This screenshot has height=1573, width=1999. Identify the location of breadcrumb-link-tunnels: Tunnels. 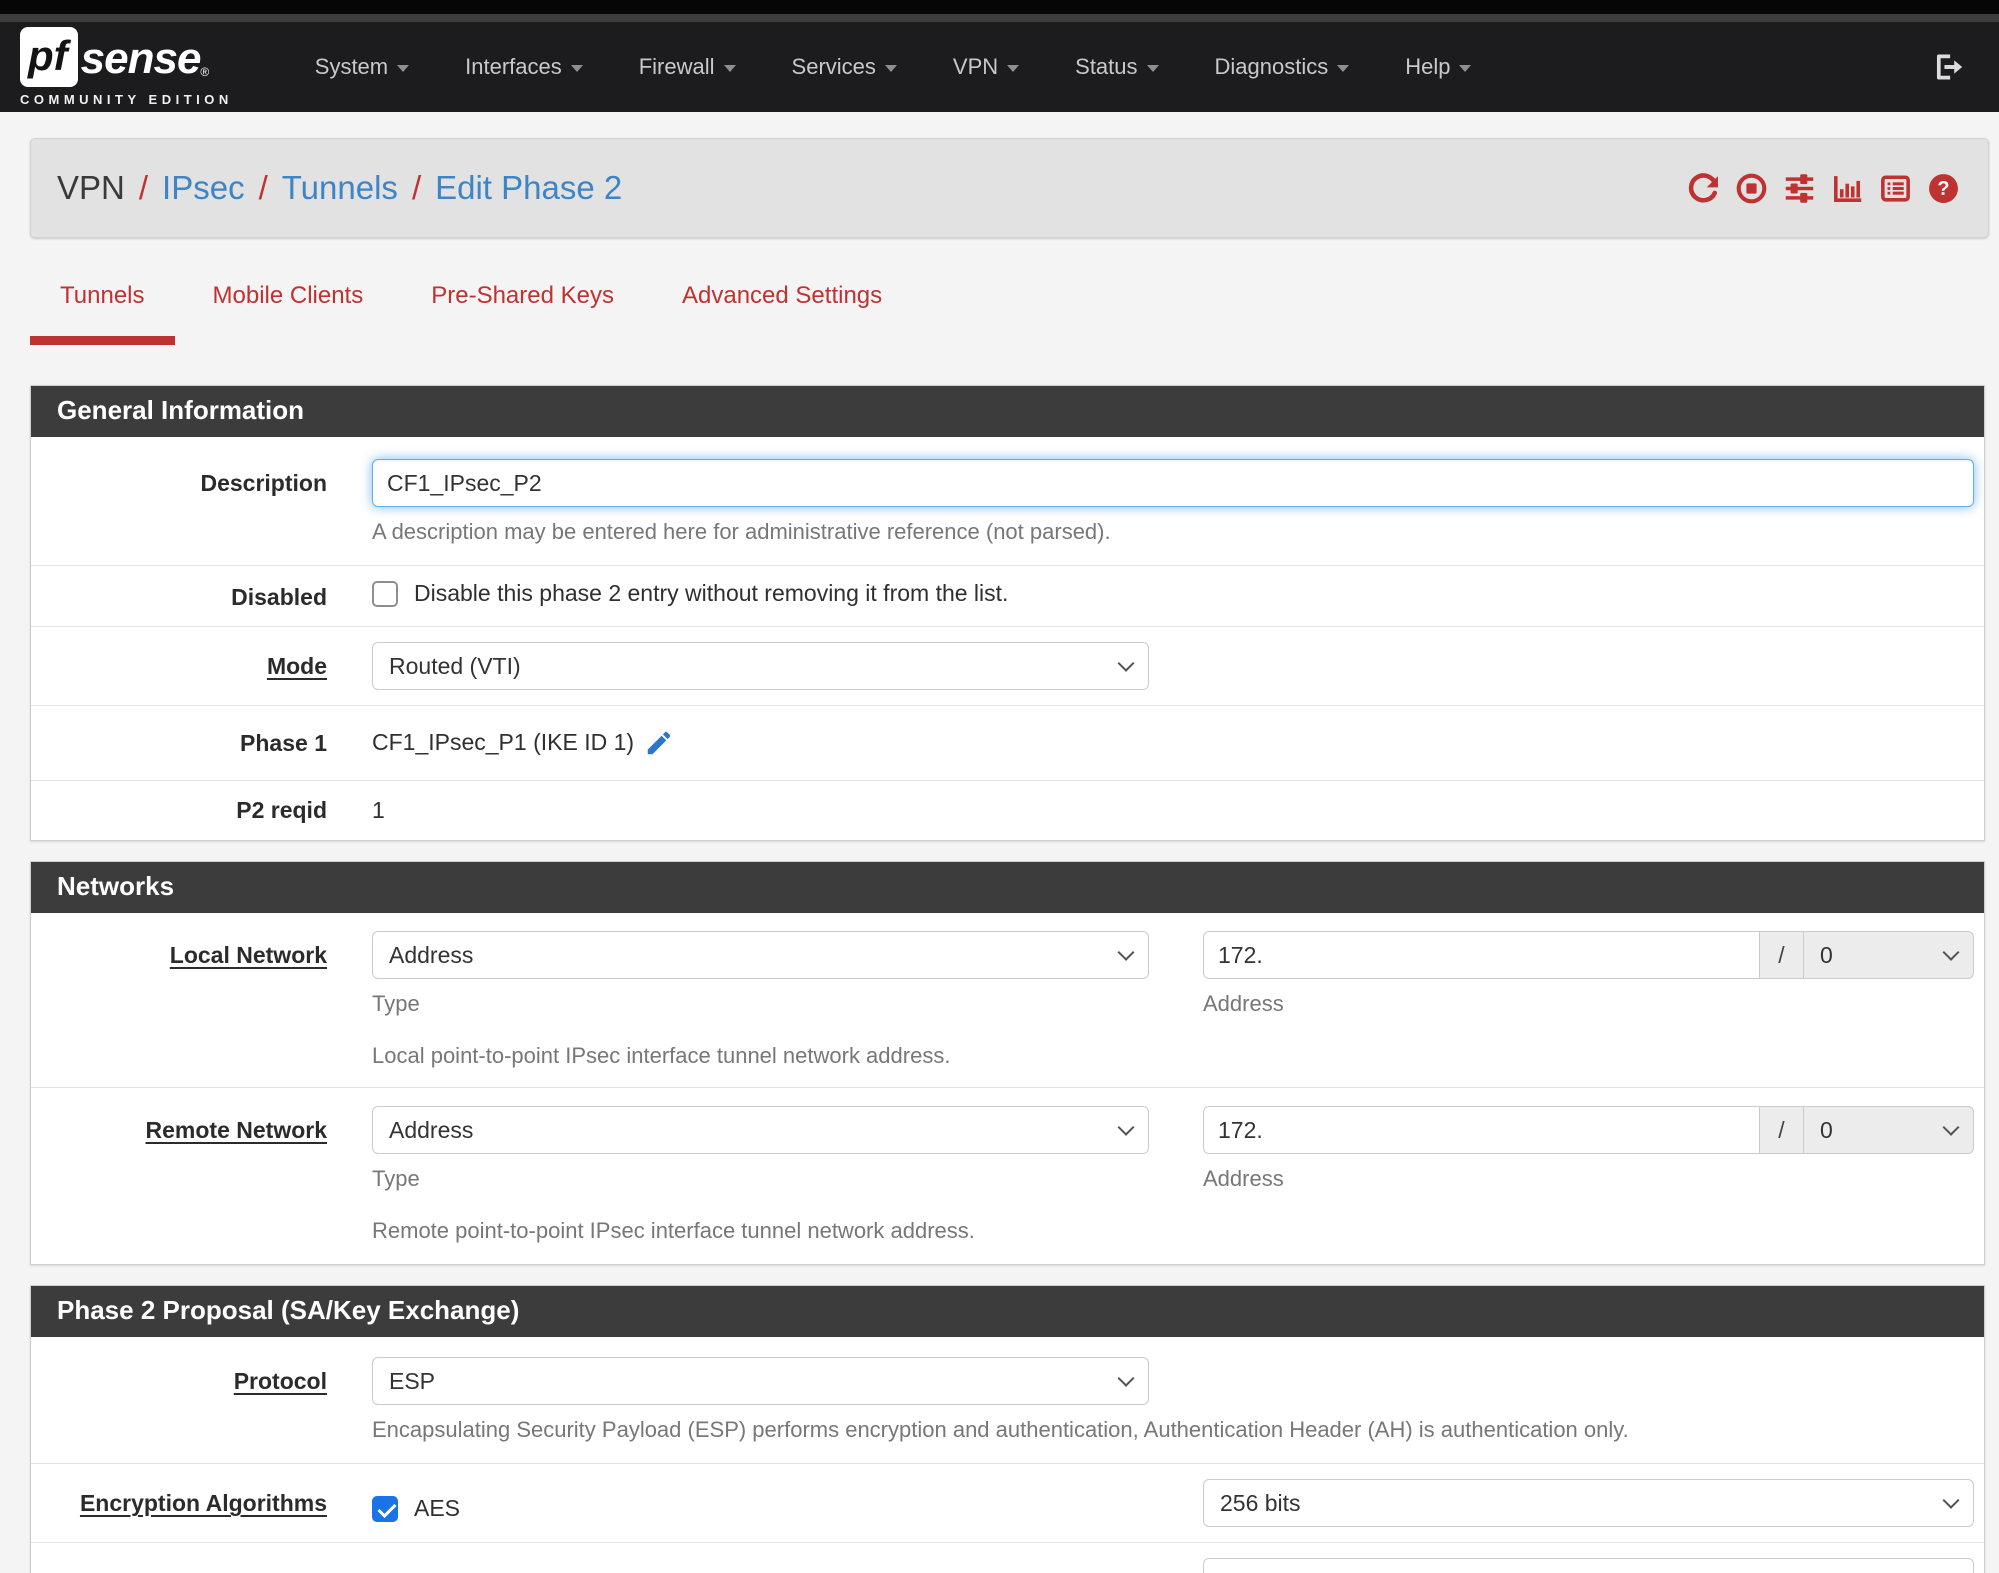
(340, 188).